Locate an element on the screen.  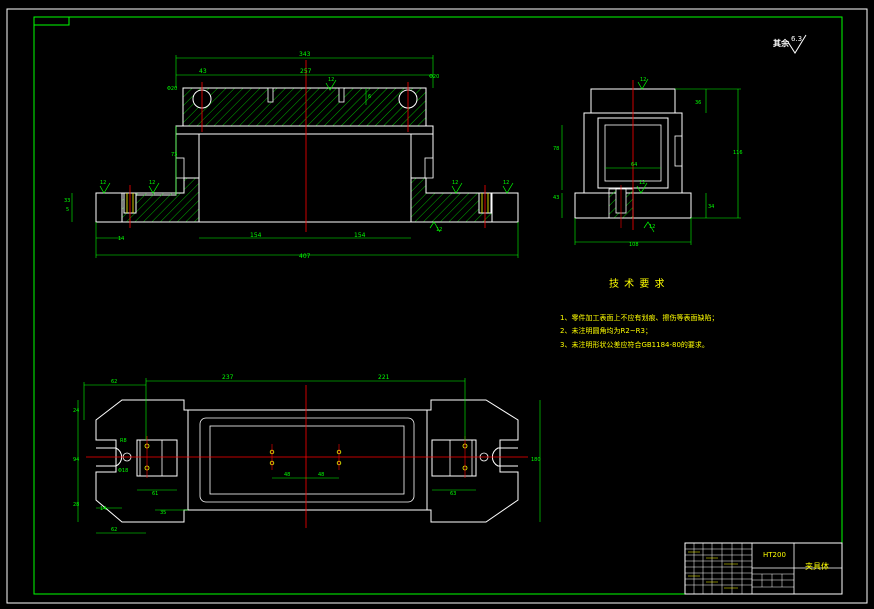
svg-text: 其余 is located at coordinates (781, 43).